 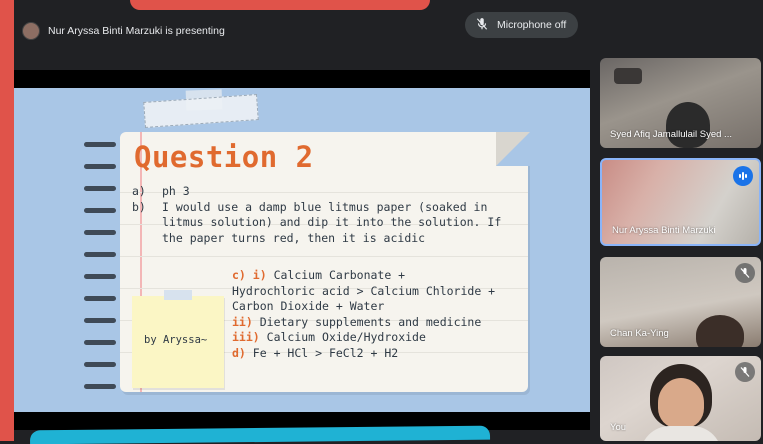 I want to click on presenter-avatar, so click(x=31, y=31).